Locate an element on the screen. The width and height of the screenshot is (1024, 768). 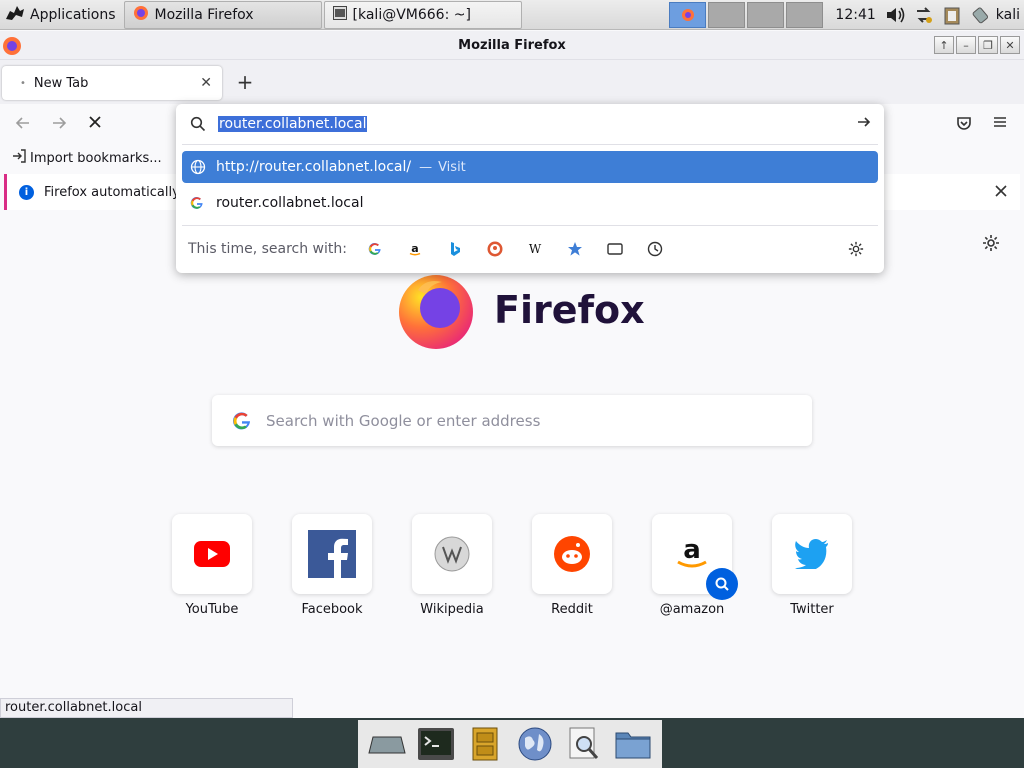
engine-bing is located at coordinates (455, 249).